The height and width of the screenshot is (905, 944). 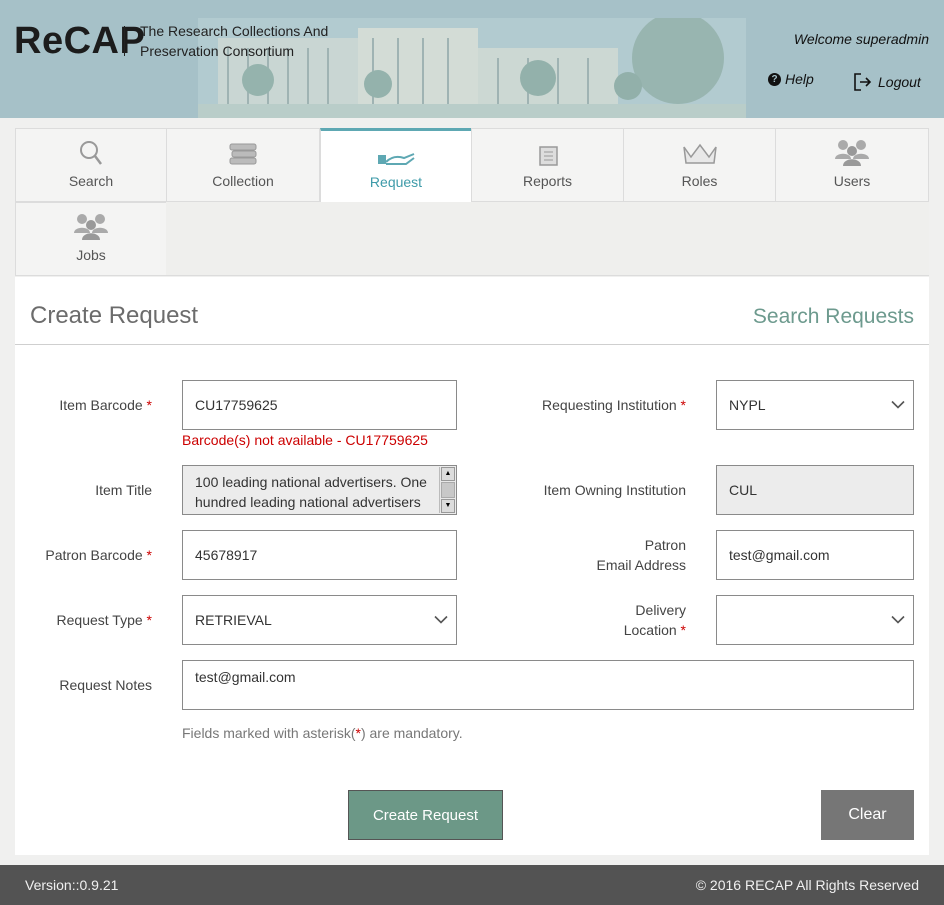 What do you see at coordinates (124, 41) in the screenshot?
I see `logo-divider` at bounding box center [124, 41].